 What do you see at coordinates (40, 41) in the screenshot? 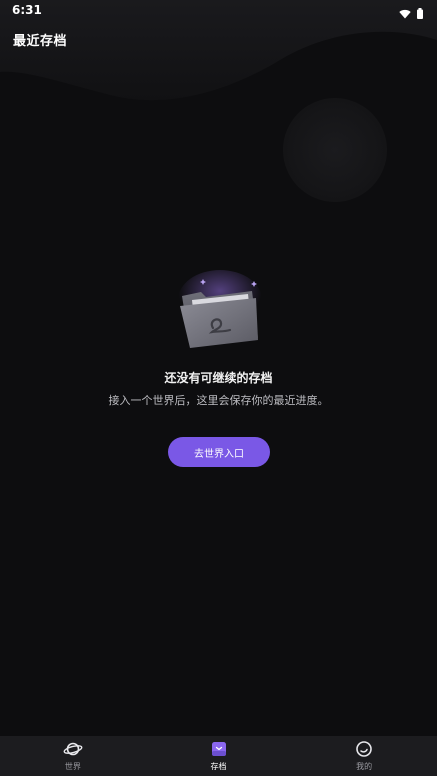
I see `page-title: 最近存档` at bounding box center [40, 41].